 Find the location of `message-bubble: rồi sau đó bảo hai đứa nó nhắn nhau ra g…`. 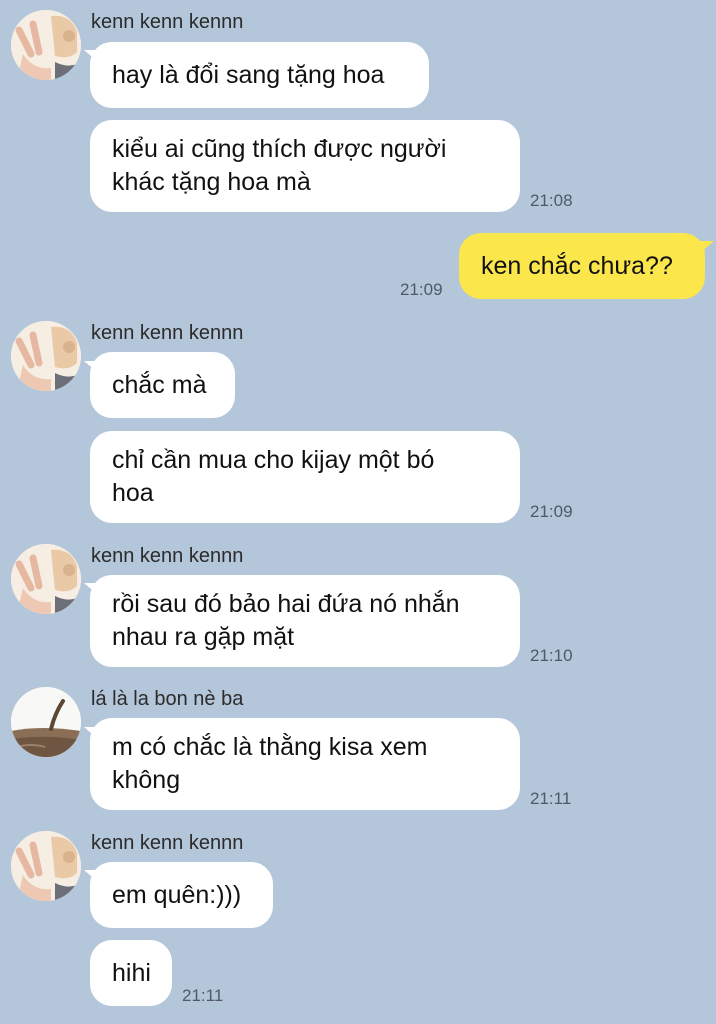

message-bubble: rồi sau đó bảo hai đứa nó nhắn nhau ra g… is located at coordinates (305, 621).